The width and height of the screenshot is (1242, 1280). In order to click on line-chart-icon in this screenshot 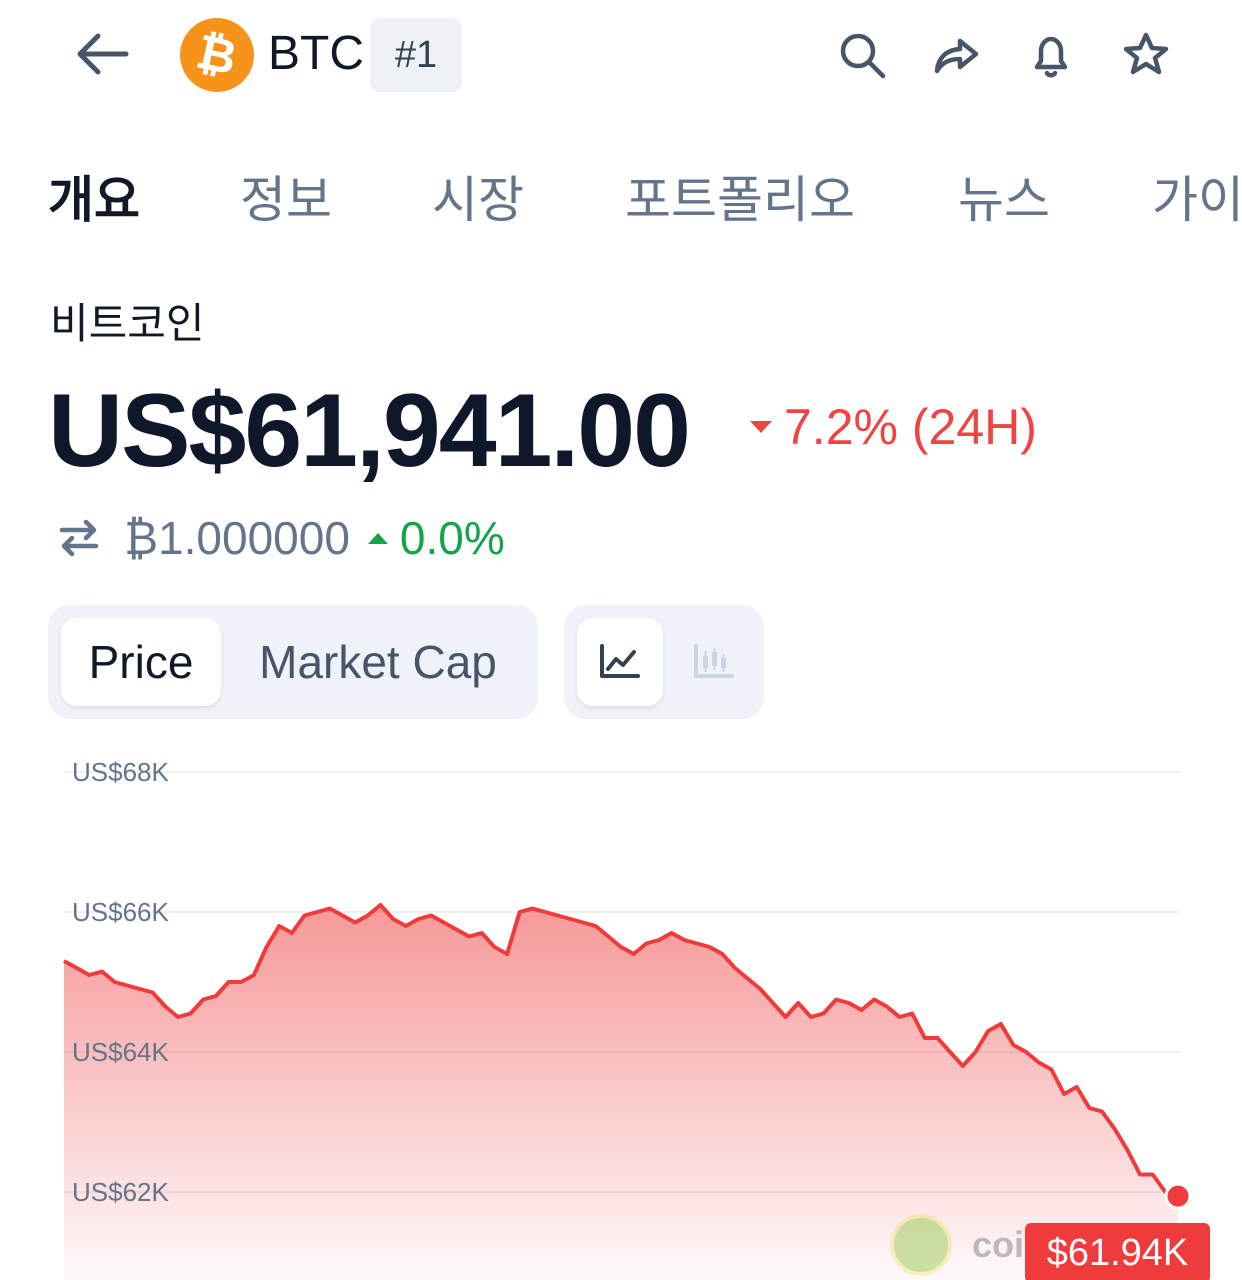, I will do `click(620, 661)`.